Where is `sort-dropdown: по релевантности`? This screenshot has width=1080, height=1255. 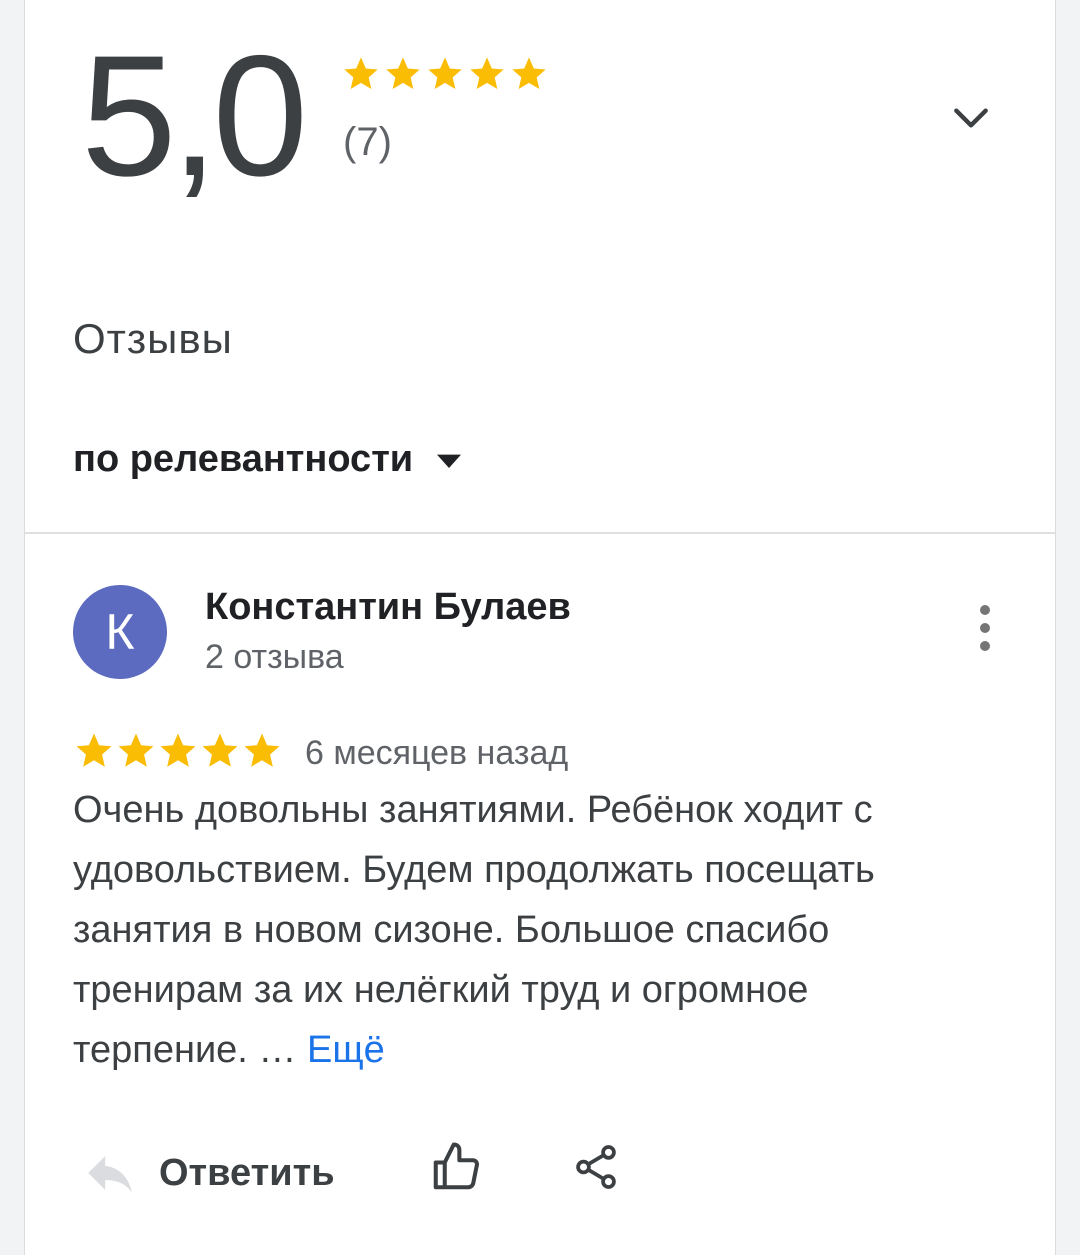 sort-dropdown: по релевантности is located at coordinates (269, 459).